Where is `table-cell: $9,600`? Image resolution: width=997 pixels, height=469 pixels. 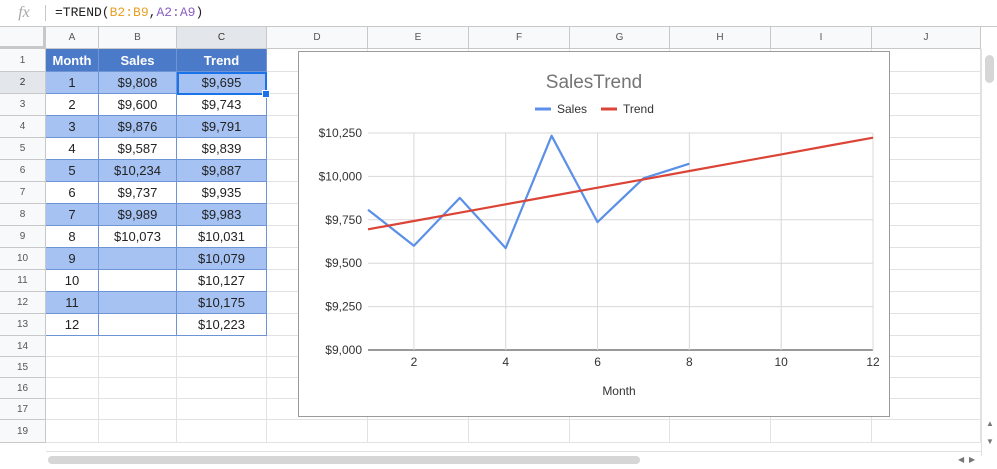
table-cell: $9,600 is located at coordinates (138, 105).